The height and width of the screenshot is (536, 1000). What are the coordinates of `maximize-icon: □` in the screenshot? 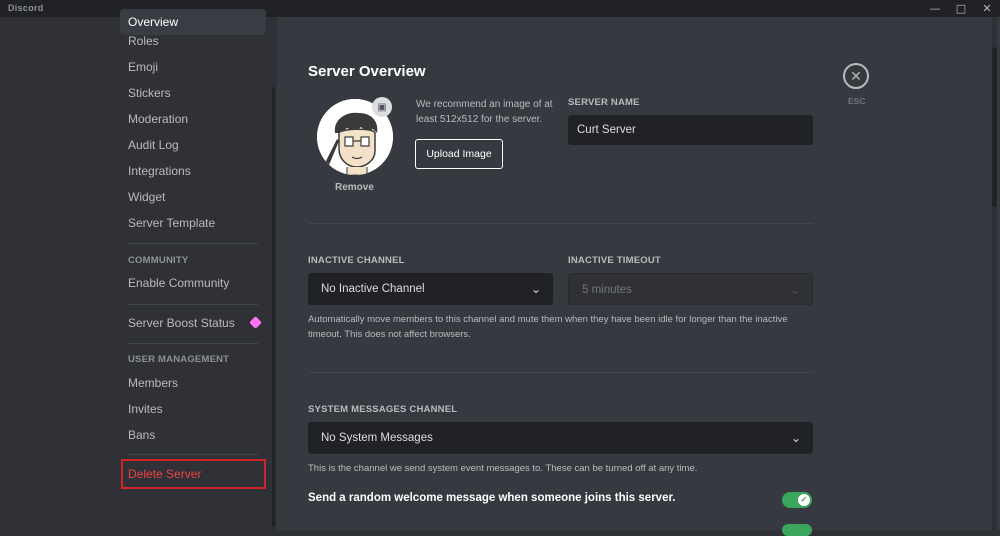 It's located at (961, 8).